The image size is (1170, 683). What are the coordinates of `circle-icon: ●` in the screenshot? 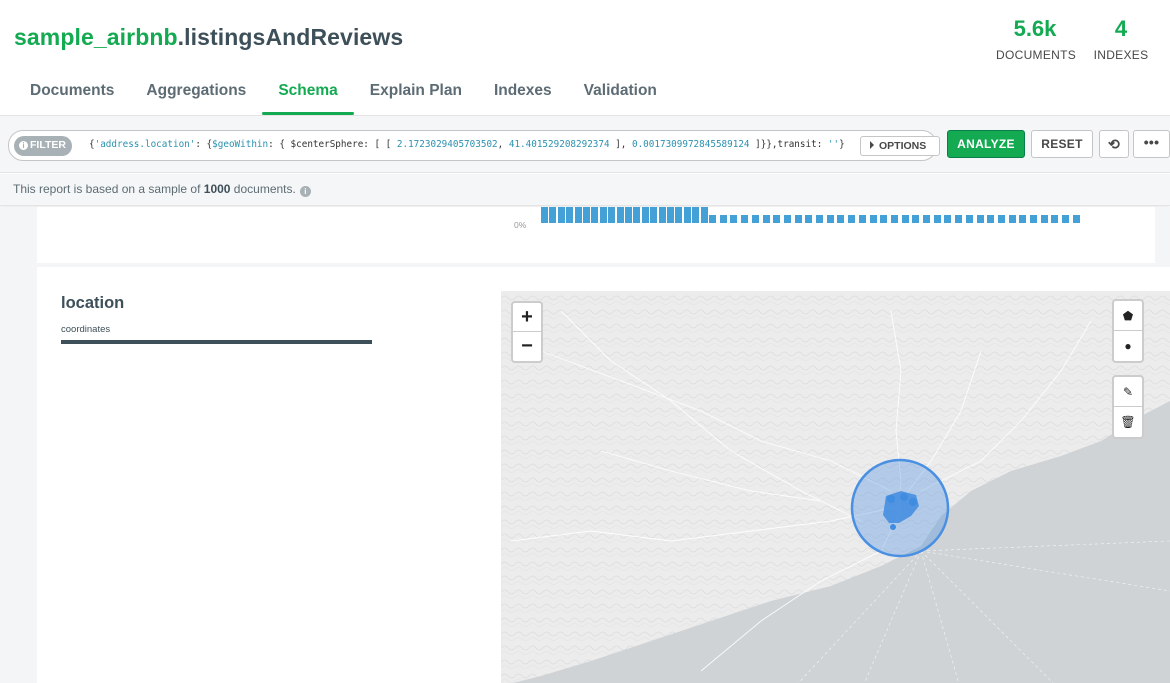 It's located at (1128, 346).